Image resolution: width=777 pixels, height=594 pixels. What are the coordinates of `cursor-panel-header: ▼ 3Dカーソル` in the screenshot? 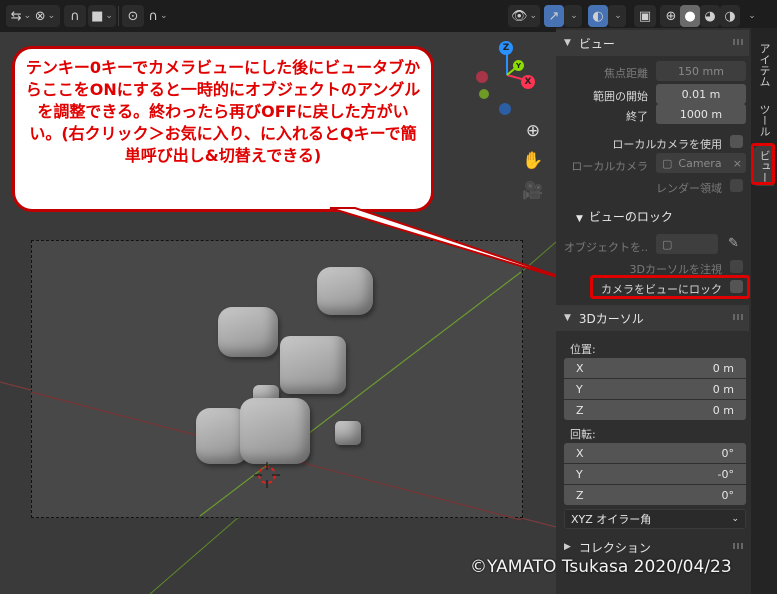 It's located at (652, 318).